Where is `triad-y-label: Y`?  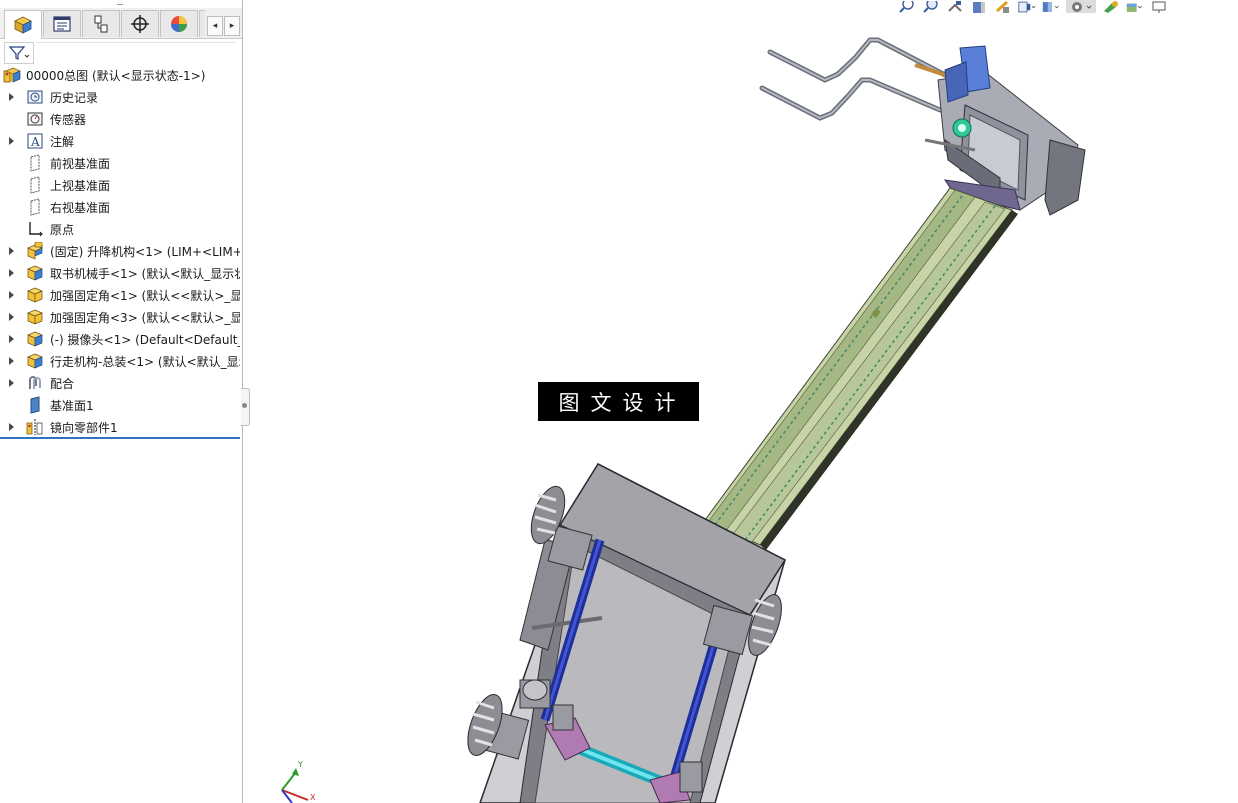
triad-y-label: Y is located at coordinates (300, 764).